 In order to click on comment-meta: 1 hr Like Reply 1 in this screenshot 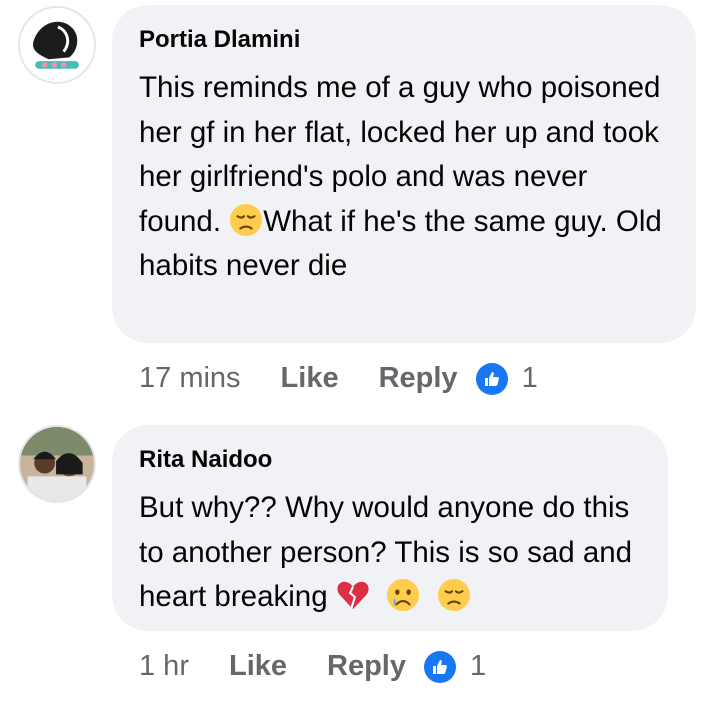, I will do `click(312, 666)`.